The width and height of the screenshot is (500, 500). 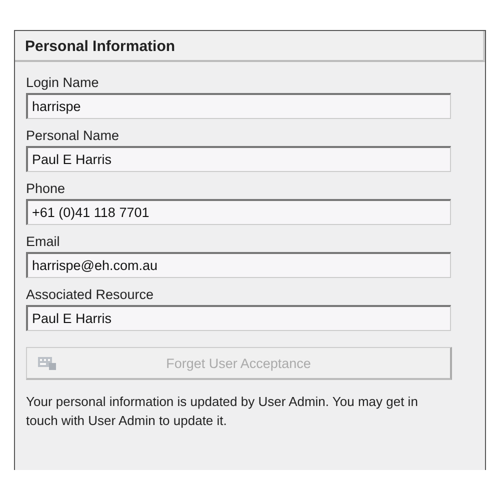 I want to click on field-label: Email, so click(x=43, y=241).